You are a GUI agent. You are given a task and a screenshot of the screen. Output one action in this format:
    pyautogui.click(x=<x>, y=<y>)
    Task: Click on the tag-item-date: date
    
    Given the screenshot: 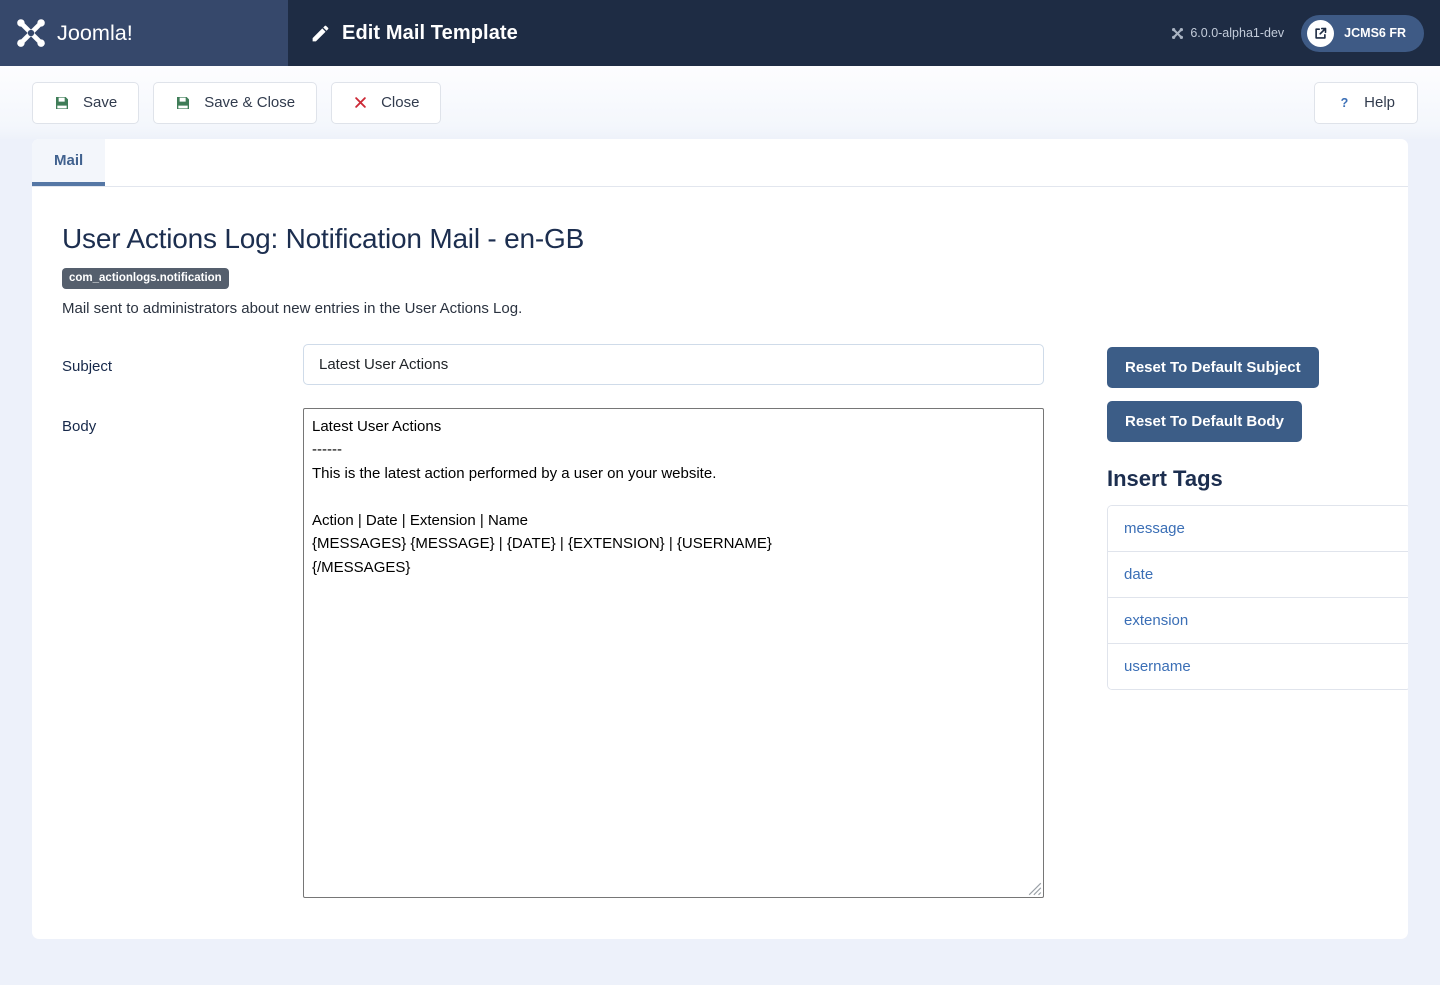 What is the action you would take?
    pyautogui.click(x=1258, y=574)
    